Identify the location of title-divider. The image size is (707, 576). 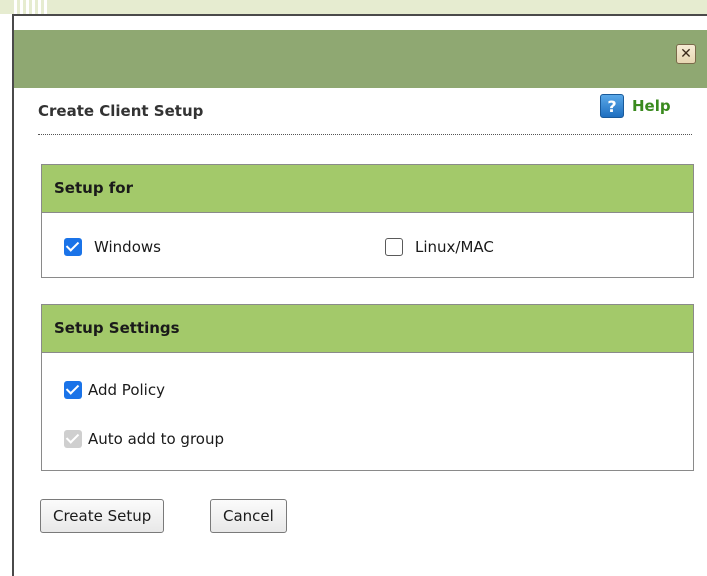
(365, 134).